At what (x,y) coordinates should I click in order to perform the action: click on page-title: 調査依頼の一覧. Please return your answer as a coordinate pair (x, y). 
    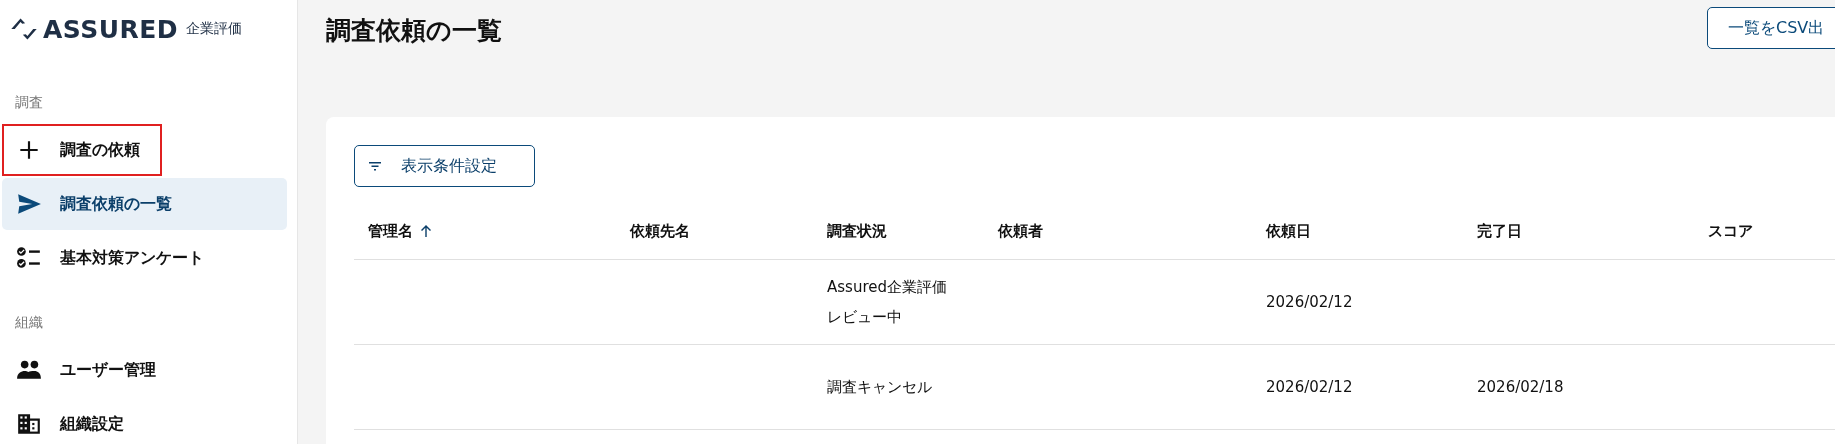
    Looking at the image, I should click on (414, 31).